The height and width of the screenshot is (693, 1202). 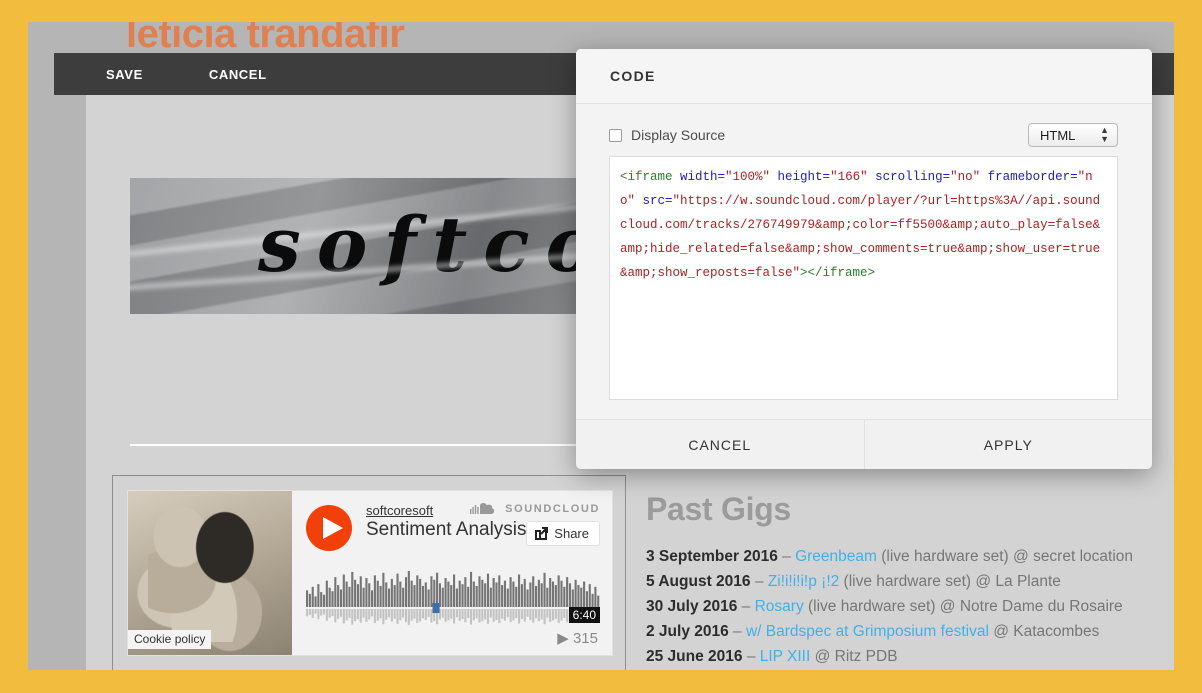 What do you see at coordinates (803, 581) in the screenshot?
I see `gig-link: Zi!i!i!i!p ¡!2` at bounding box center [803, 581].